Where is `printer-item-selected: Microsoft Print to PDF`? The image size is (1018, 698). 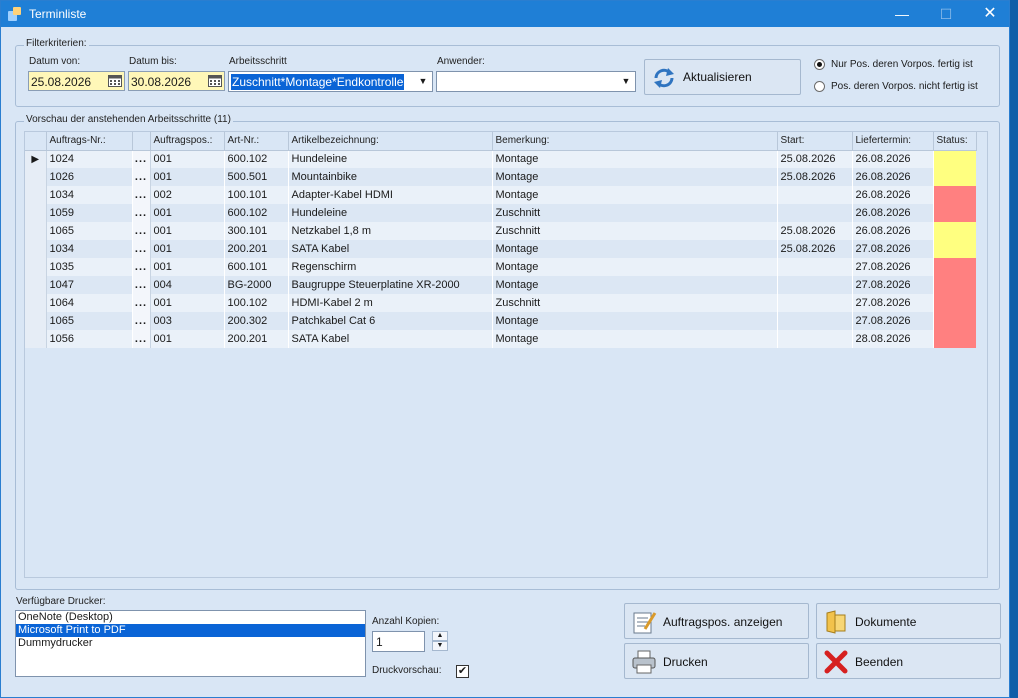 printer-item-selected: Microsoft Print to PDF is located at coordinates (190, 630).